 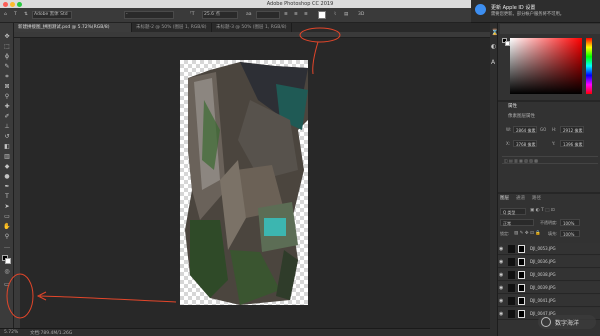 What do you see at coordinates (521, 116) in the screenshot?
I see `properties-subtitle: 像素图层属性` at bounding box center [521, 116].